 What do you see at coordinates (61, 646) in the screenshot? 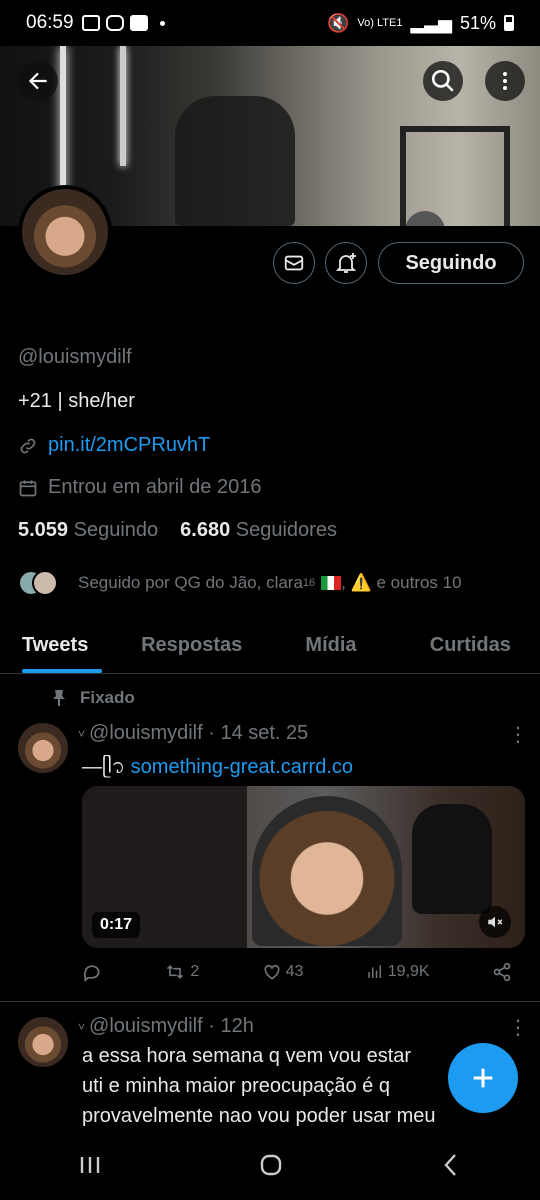
I see `tab-tweets: Tweets` at bounding box center [61, 646].